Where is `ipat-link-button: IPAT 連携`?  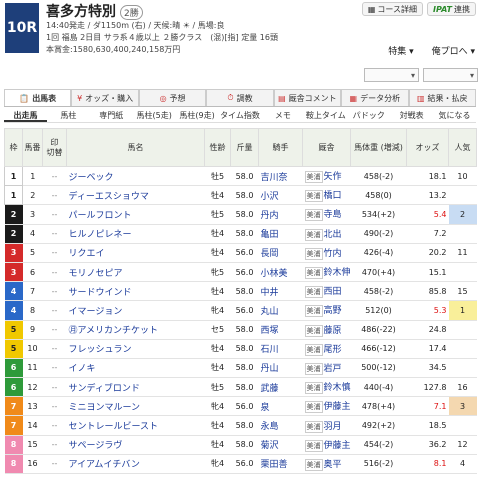
ipat-link-button: IPAT 連携 is located at coordinates (451, 9).